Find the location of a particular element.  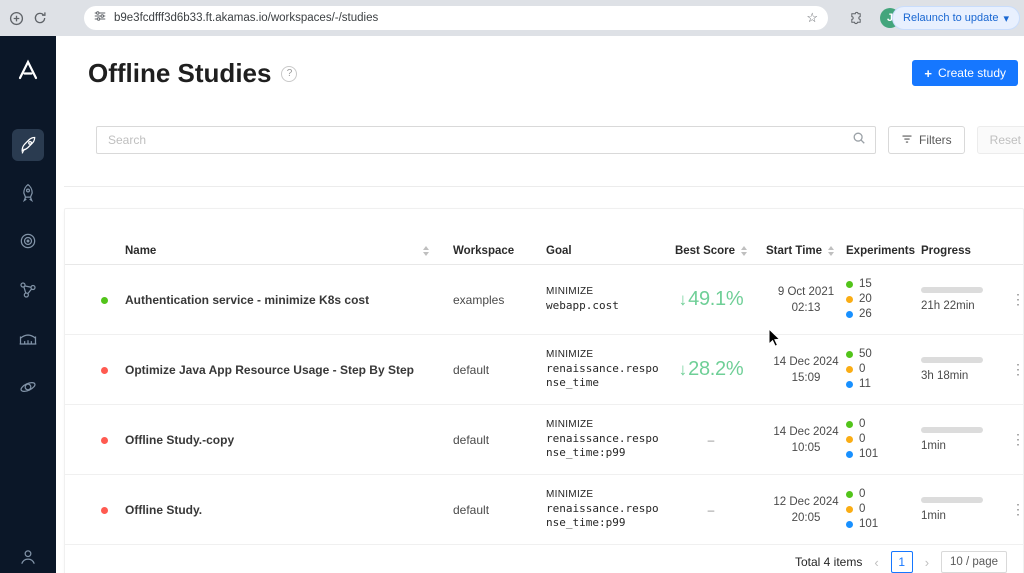

reload-icon is located at coordinates (40, 18).